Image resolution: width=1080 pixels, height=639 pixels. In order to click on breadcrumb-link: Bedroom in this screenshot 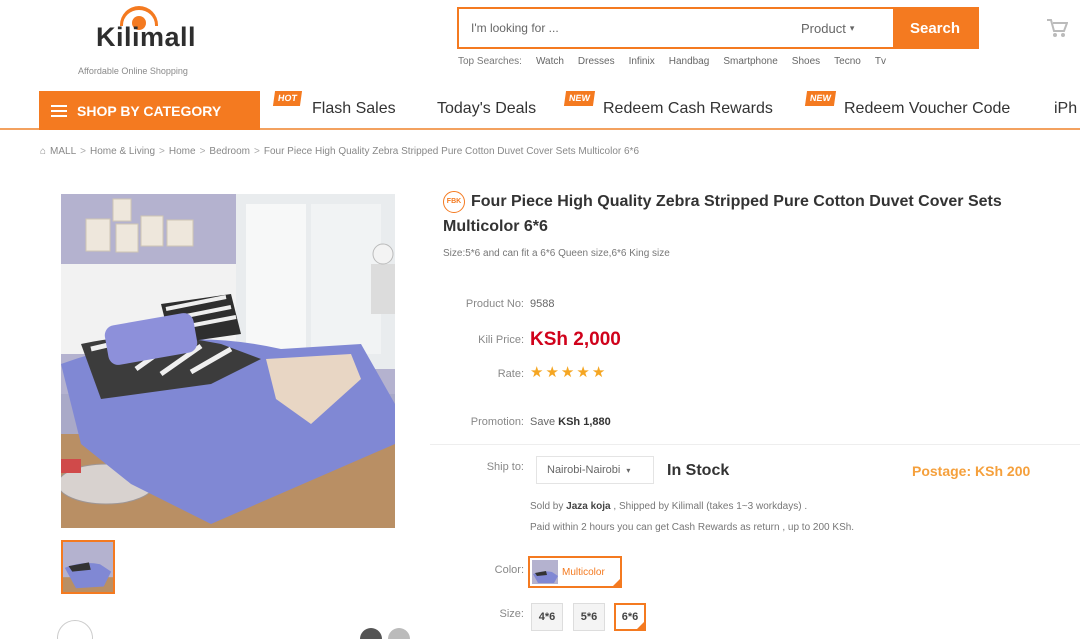, I will do `click(229, 151)`.